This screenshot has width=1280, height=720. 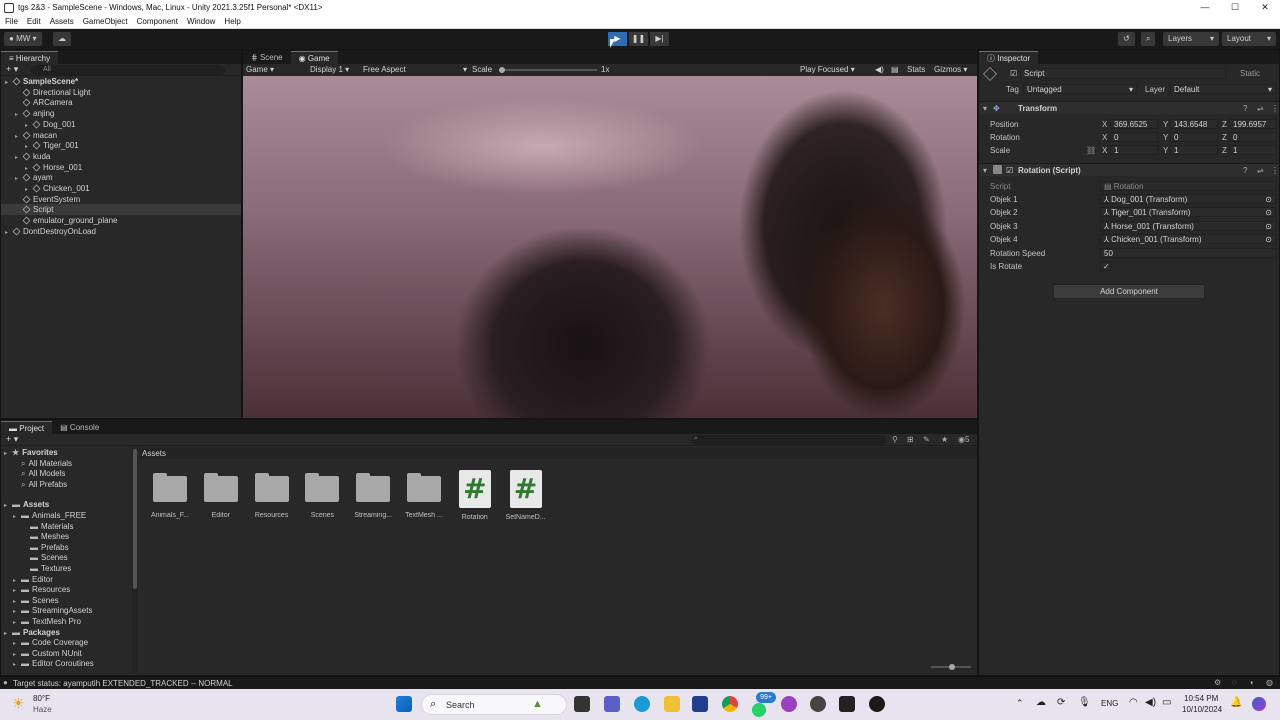 I want to click on rotation-x-field: 0, so click(x=1134, y=137).